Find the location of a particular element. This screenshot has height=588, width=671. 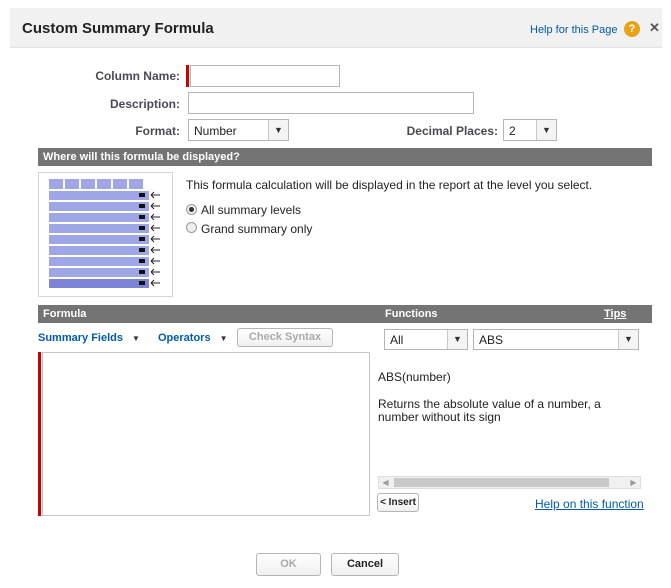

summary-levels-diagram is located at coordinates (105, 234).